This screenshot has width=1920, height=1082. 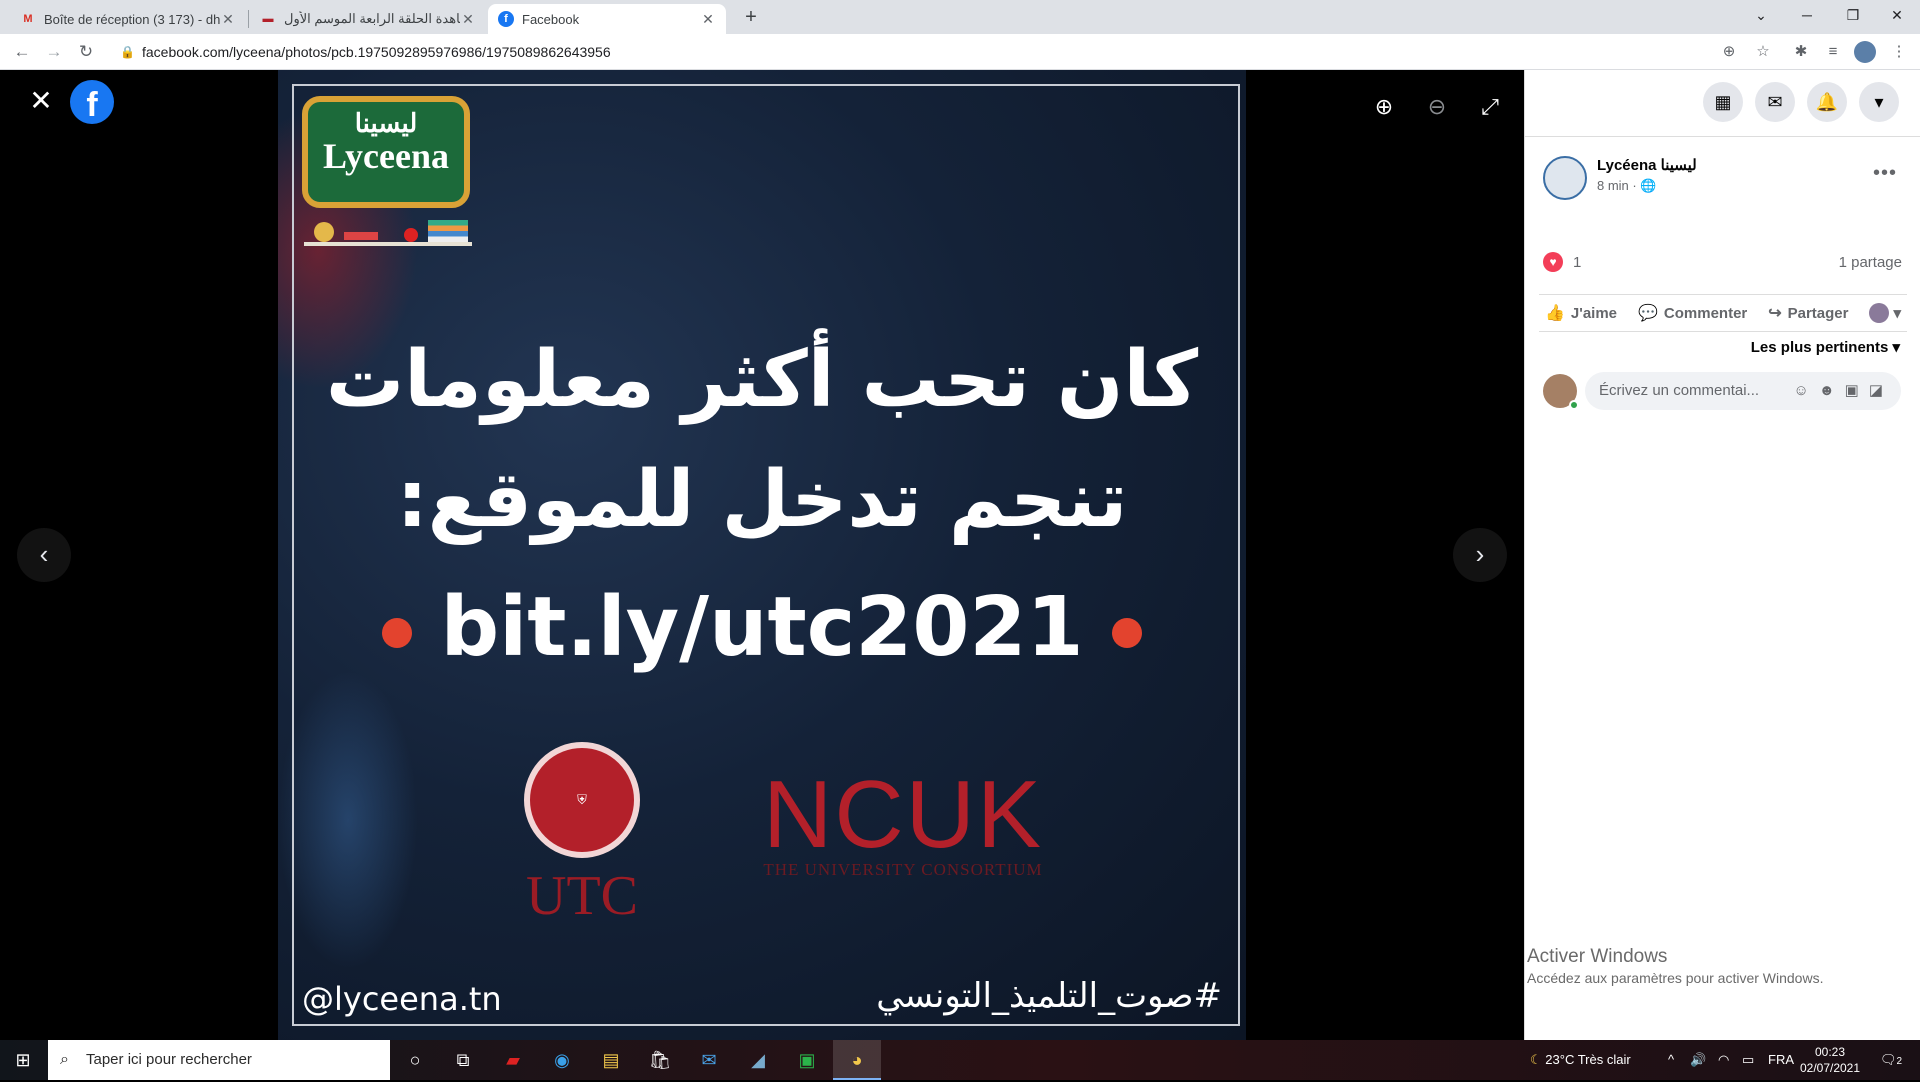 I want to click on sort-label: Les plus pertinents, so click(x=1819, y=347).